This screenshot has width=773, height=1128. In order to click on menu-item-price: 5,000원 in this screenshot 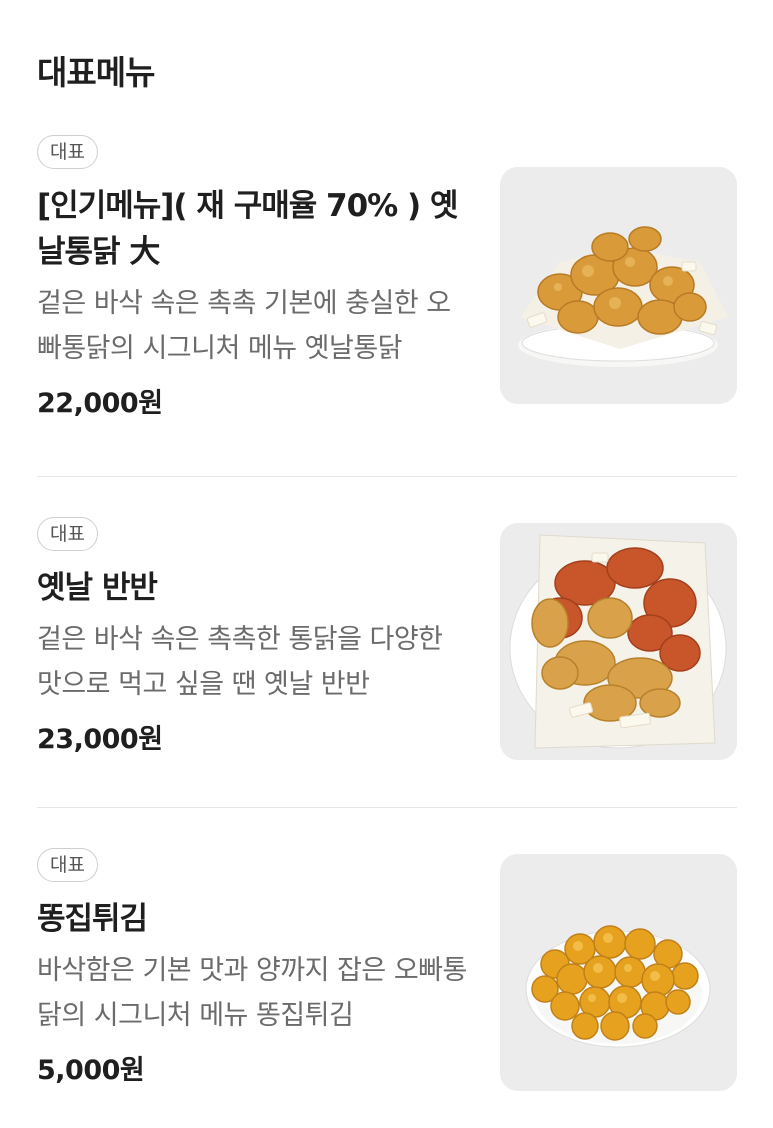, I will do `click(91, 1070)`.